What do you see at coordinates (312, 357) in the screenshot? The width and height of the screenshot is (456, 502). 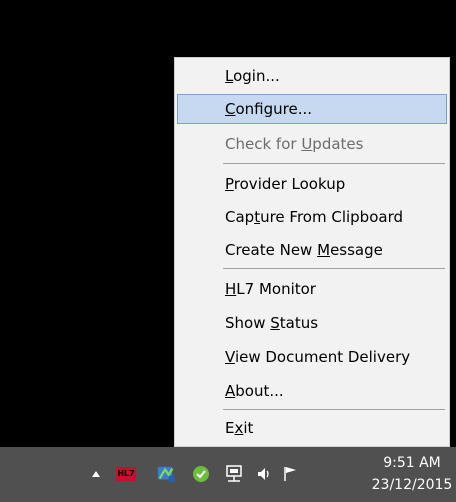 I see `menu-item-view-document-delivery: View Document Delivery` at bounding box center [312, 357].